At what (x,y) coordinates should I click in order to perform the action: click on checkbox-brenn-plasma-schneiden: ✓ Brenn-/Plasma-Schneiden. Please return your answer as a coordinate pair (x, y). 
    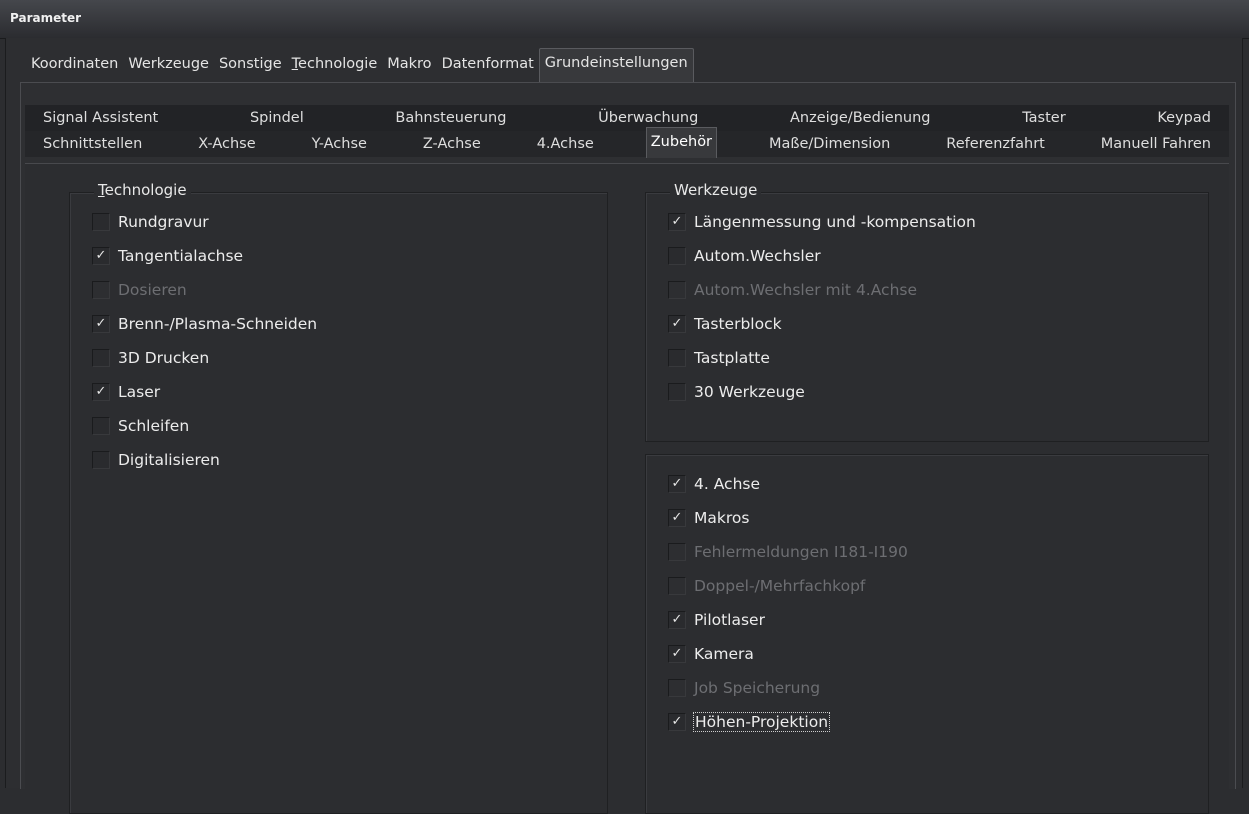
    Looking at the image, I should click on (204, 324).